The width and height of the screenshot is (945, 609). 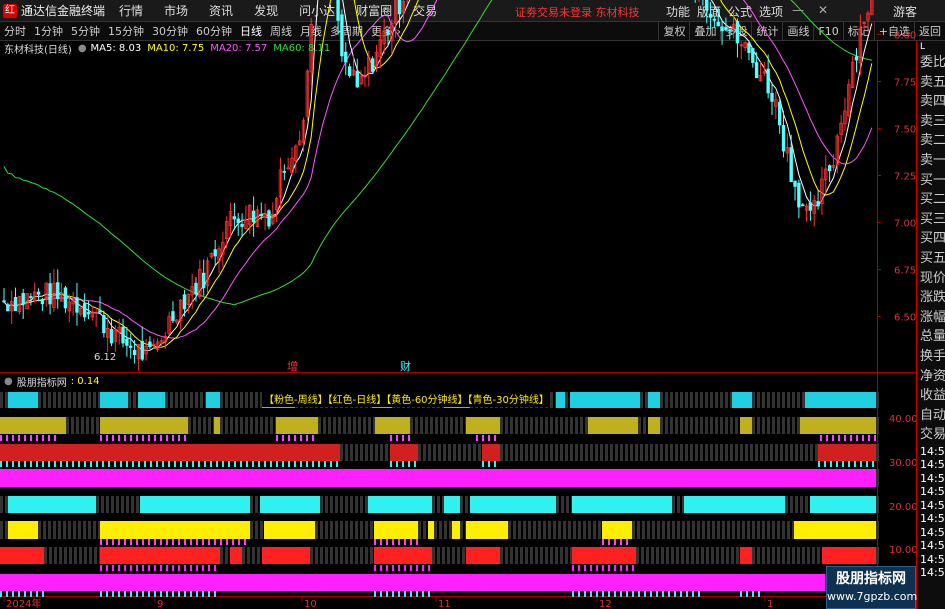 What do you see at coordinates (931, 239) in the screenshot?
I see `sidebar-item: 买四` at bounding box center [931, 239].